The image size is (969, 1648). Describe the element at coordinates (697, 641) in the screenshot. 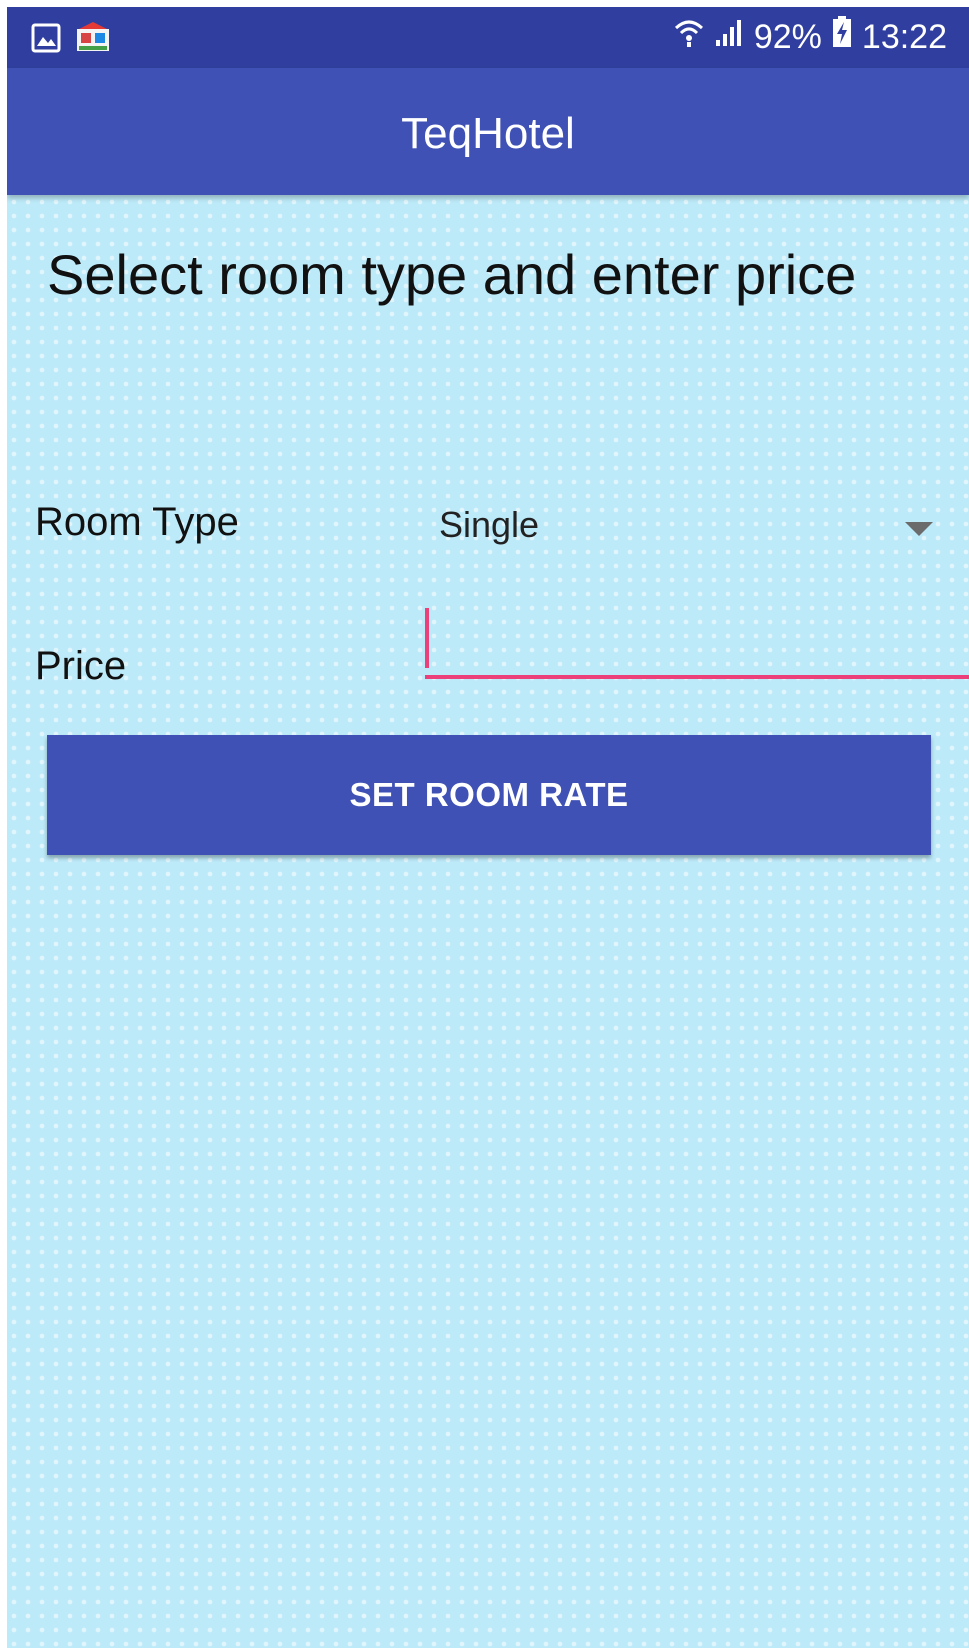

I see `price-input` at that location.